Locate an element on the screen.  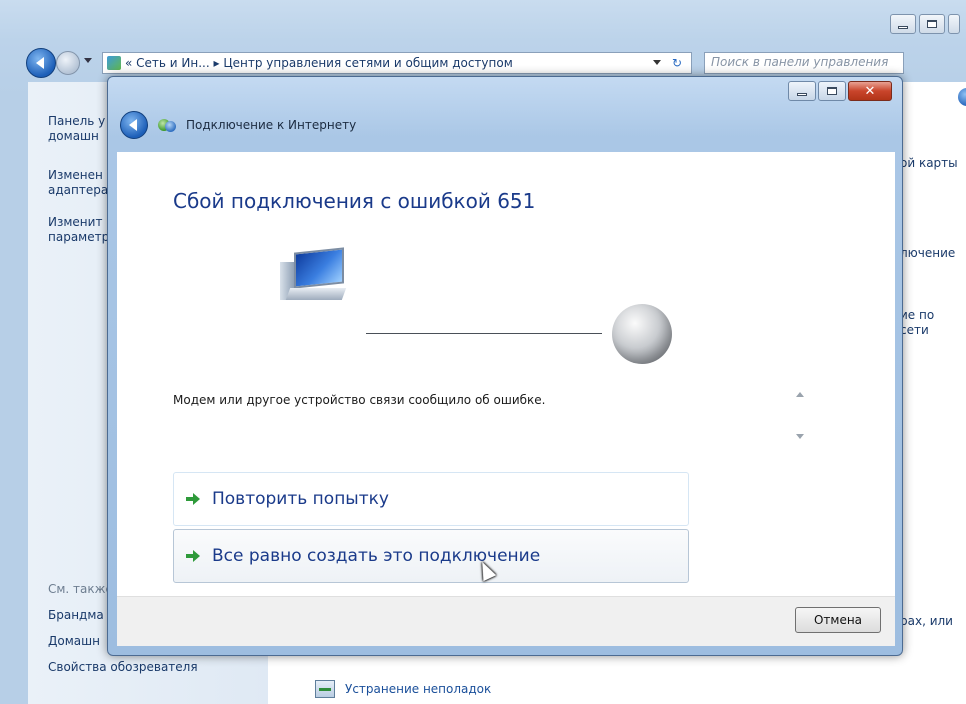
sidebar-link-adapter-2: адаптера is located at coordinates (78, 190).